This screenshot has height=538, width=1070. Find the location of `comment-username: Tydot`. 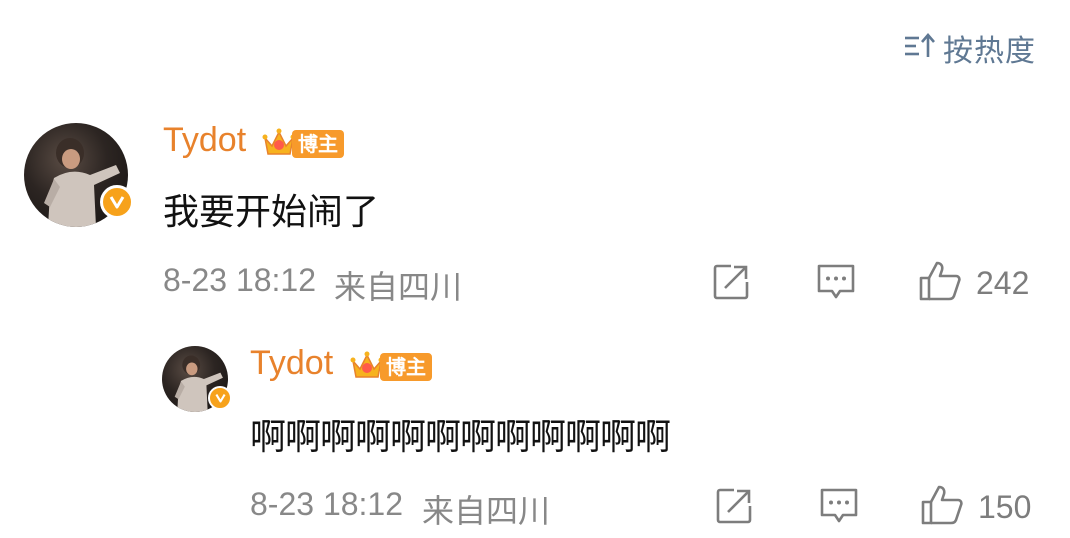

comment-username: Tydot is located at coordinates (204, 140).